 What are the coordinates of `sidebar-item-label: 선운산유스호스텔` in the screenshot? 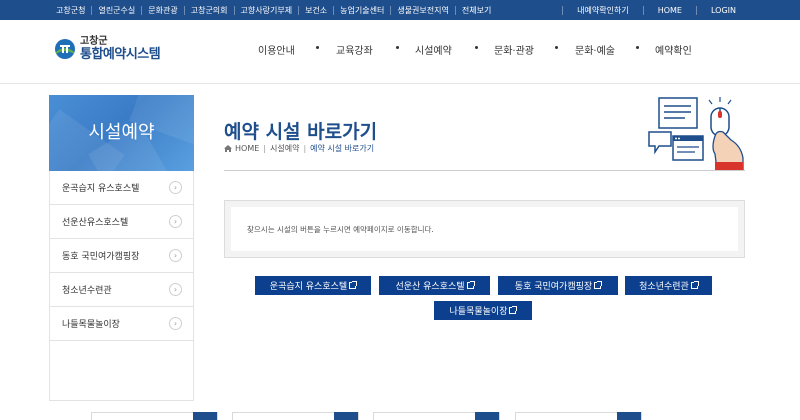 It's located at (95, 223).